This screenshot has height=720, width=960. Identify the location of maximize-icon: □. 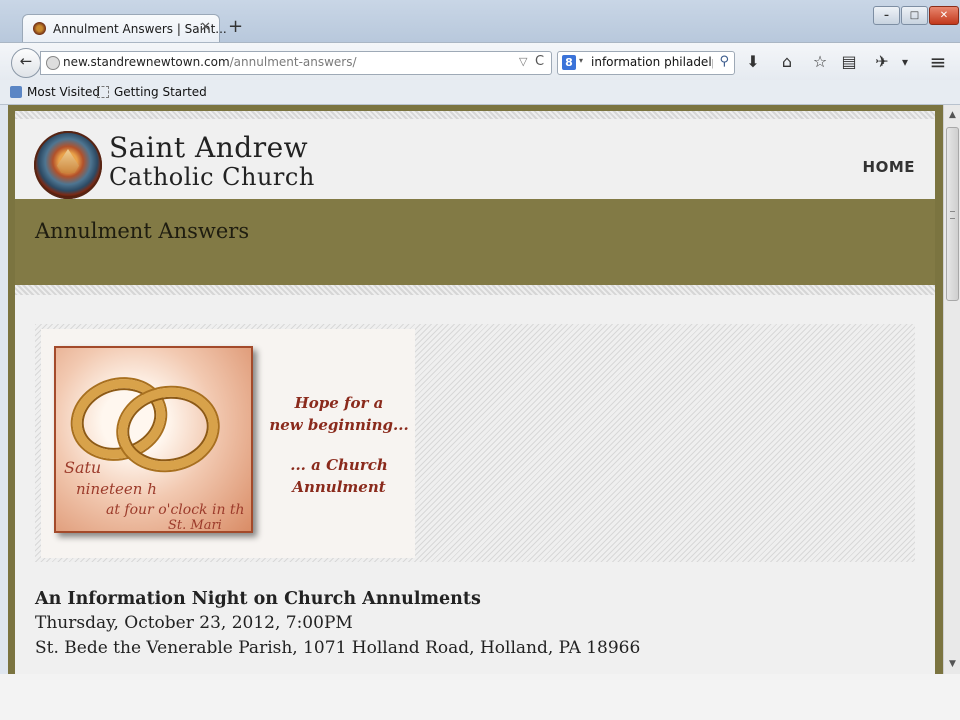
(914, 15).